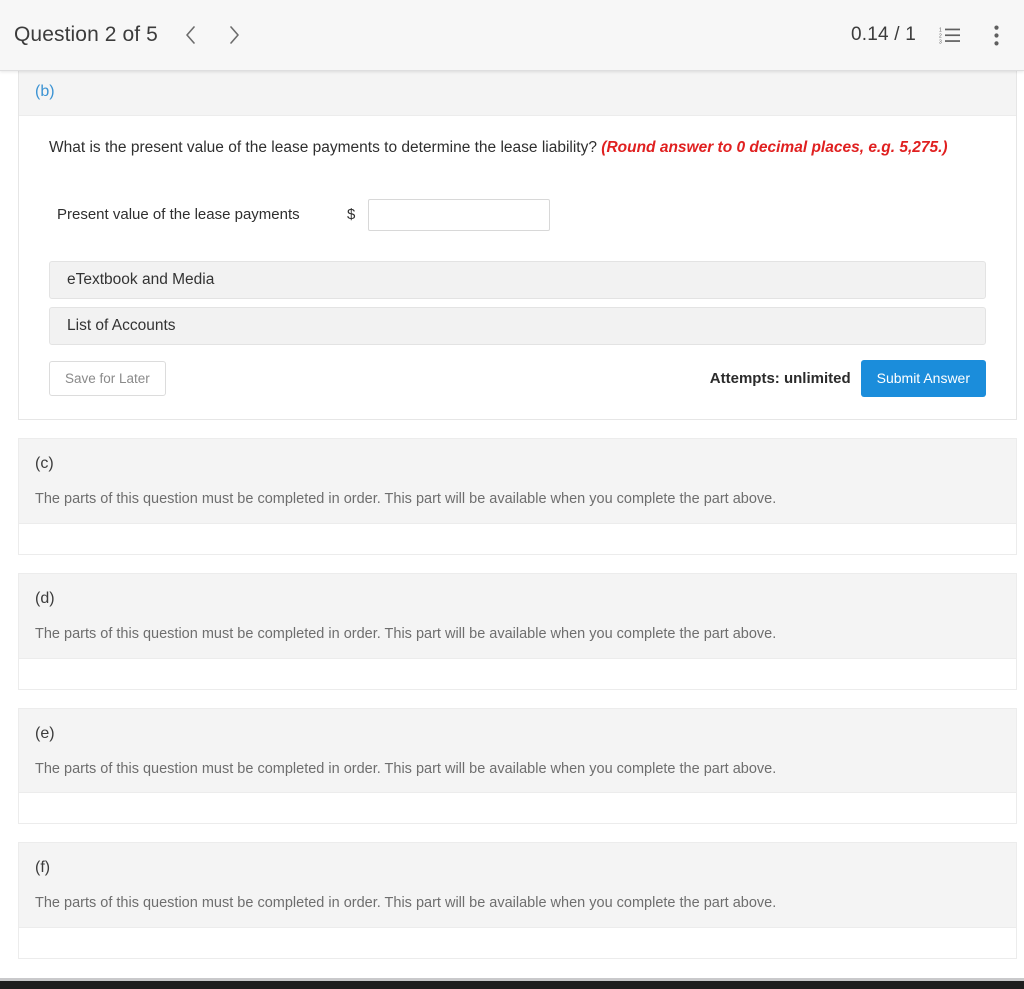  Describe the element at coordinates (996, 35) in the screenshot. I see `kebab-menu-icon` at that location.